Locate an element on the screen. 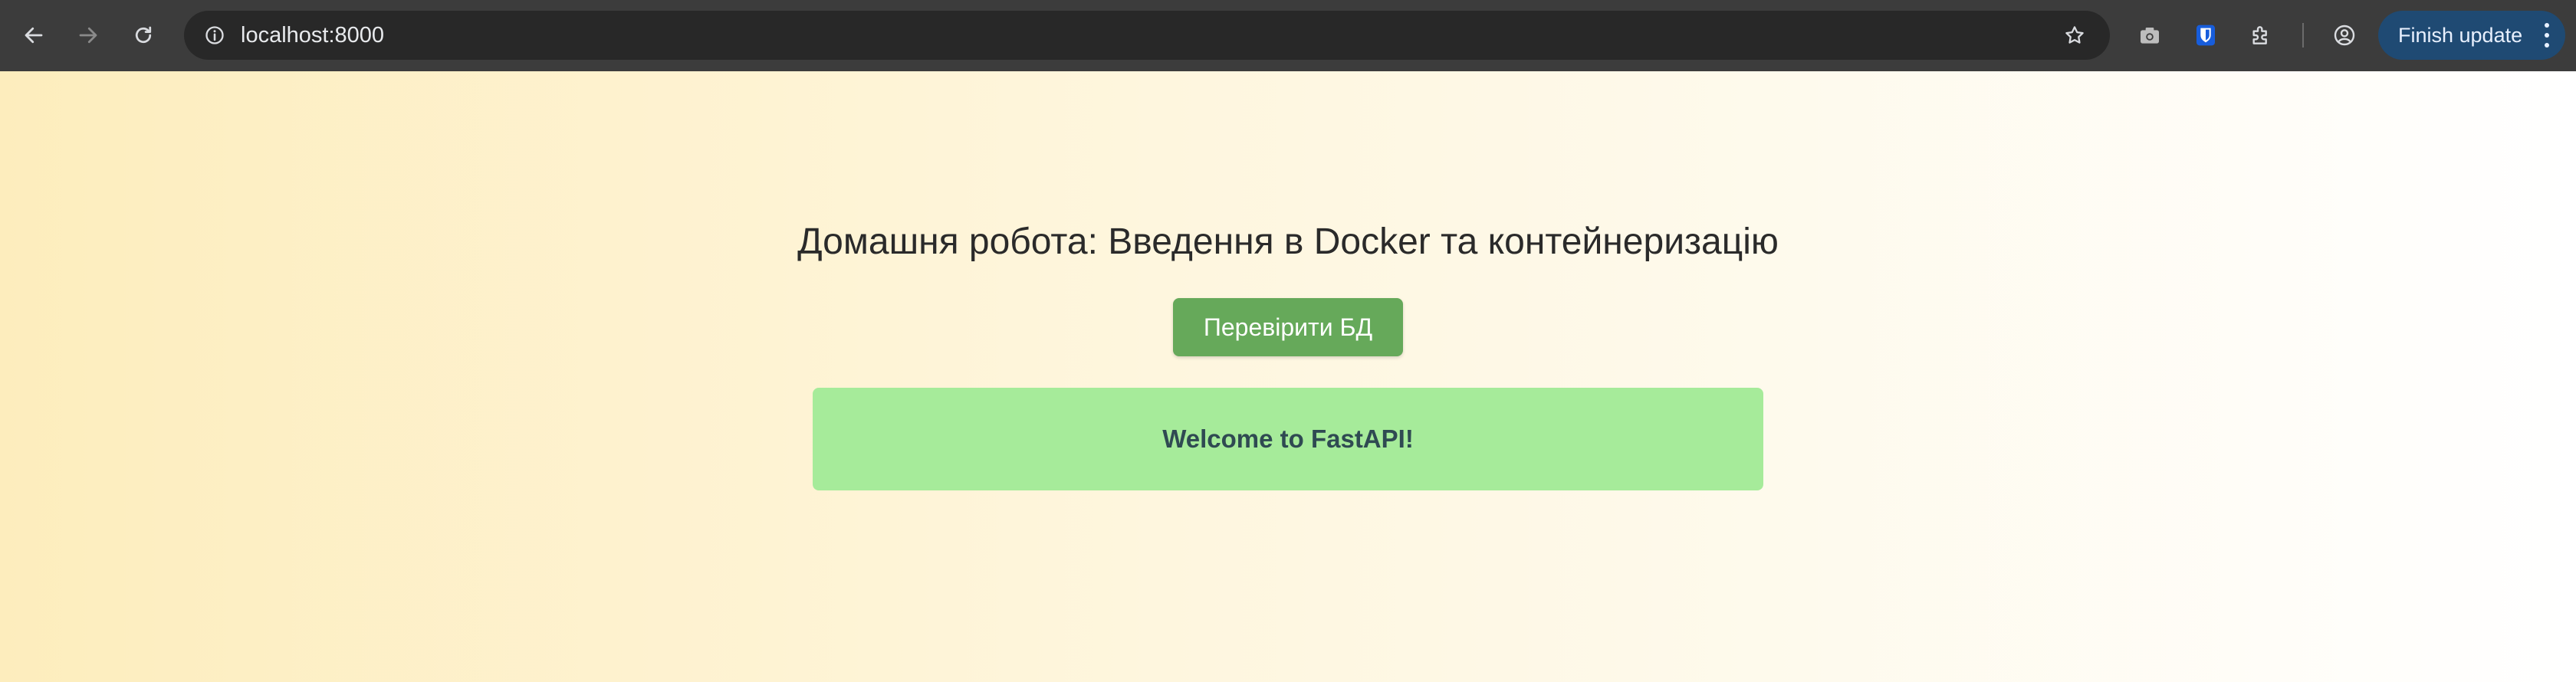  url-text: localhost:8000 is located at coordinates (313, 35).